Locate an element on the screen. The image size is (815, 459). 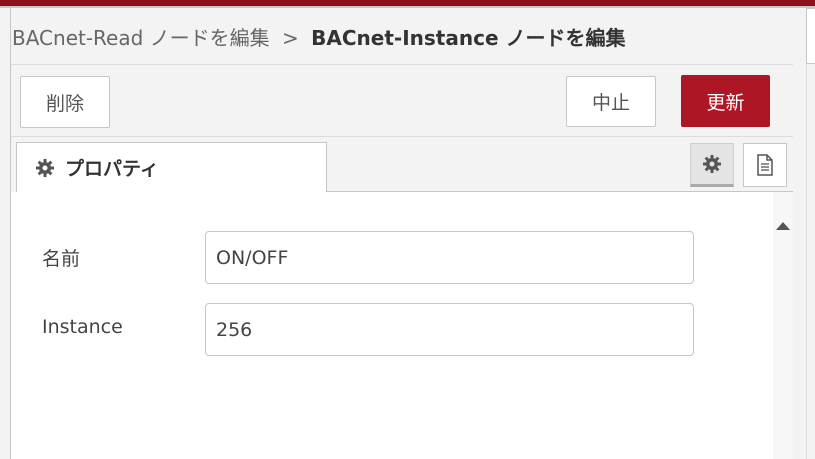
settings-tab-button is located at coordinates (712, 165).